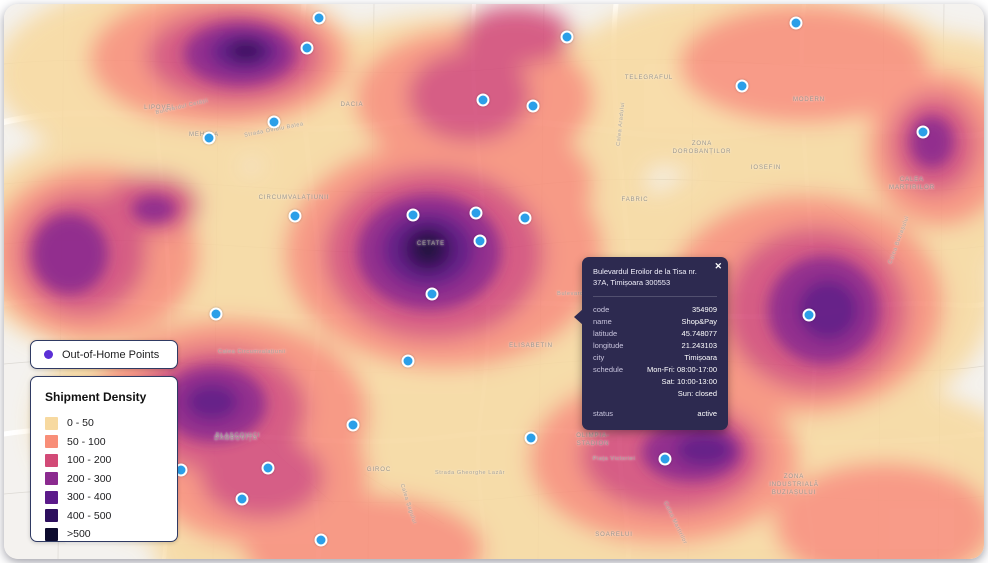 Image resolution: width=988 pixels, height=563 pixels. What do you see at coordinates (602, 321) in the screenshot?
I see `popup-row-key: name` at bounding box center [602, 321].